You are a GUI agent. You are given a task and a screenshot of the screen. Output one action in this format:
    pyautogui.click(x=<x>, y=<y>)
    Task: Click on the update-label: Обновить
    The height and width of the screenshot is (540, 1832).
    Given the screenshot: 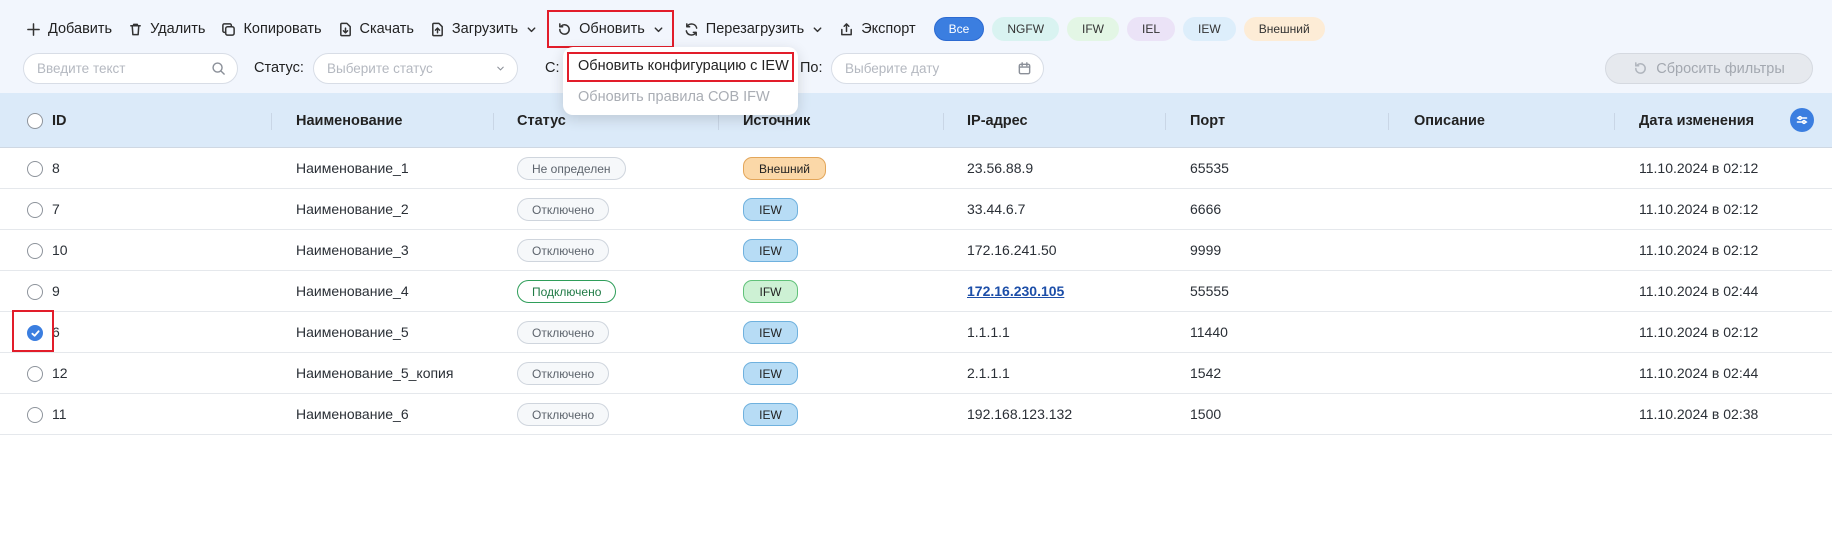 What is the action you would take?
    pyautogui.click(x=612, y=29)
    